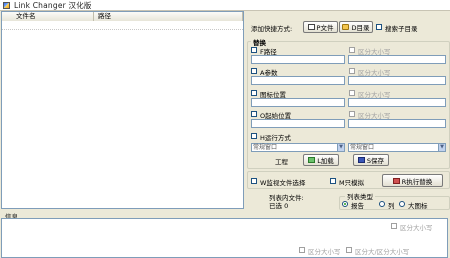 This screenshot has height=258, width=450. What do you see at coordinates (225, 5) in the screenshot?
I see `title-bar: Link Changer 汉化版` at bounding box center [225, 5].